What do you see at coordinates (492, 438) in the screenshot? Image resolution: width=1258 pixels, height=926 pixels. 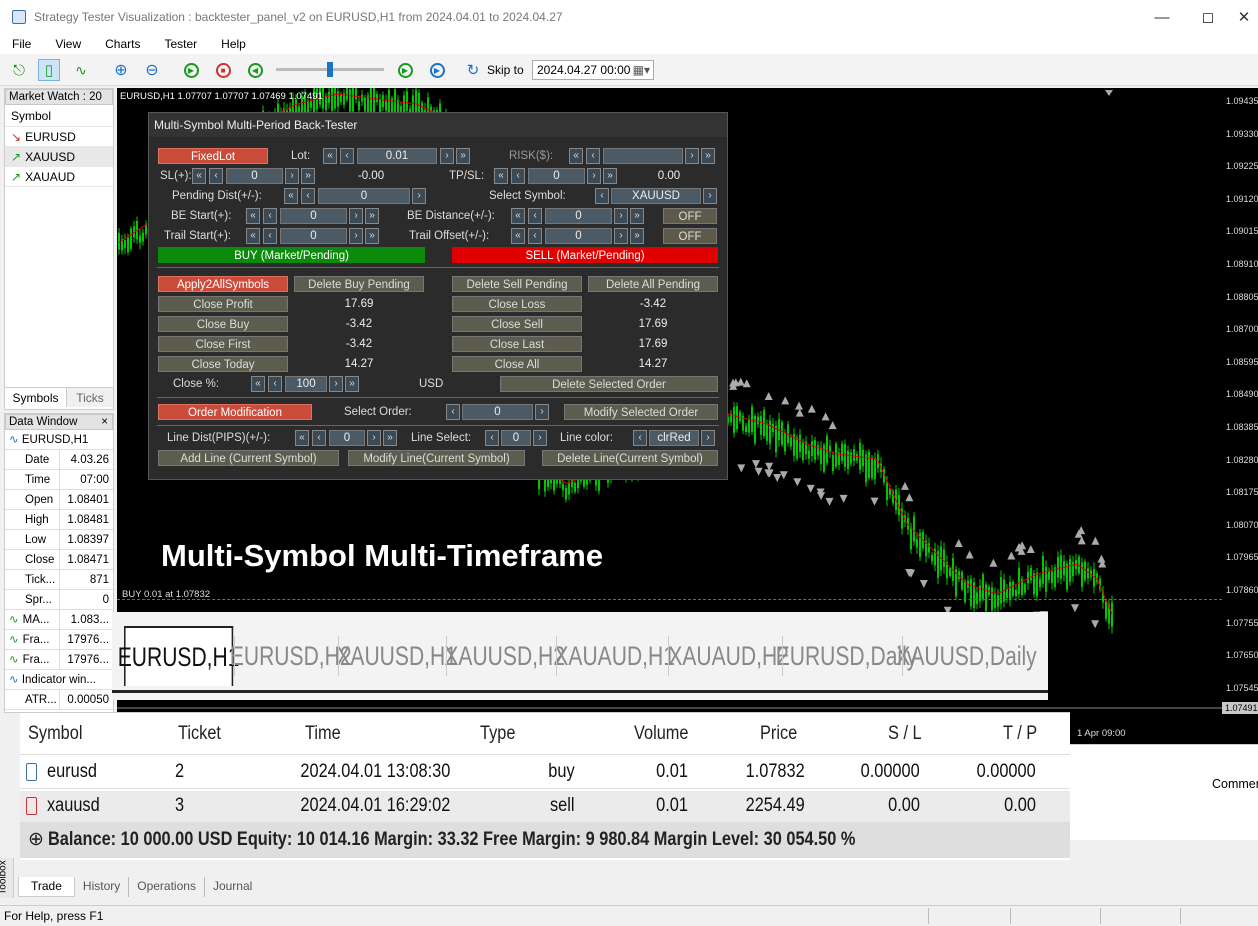 I see `line-select-prev-button: ‹` at bounding box center [492, 438].